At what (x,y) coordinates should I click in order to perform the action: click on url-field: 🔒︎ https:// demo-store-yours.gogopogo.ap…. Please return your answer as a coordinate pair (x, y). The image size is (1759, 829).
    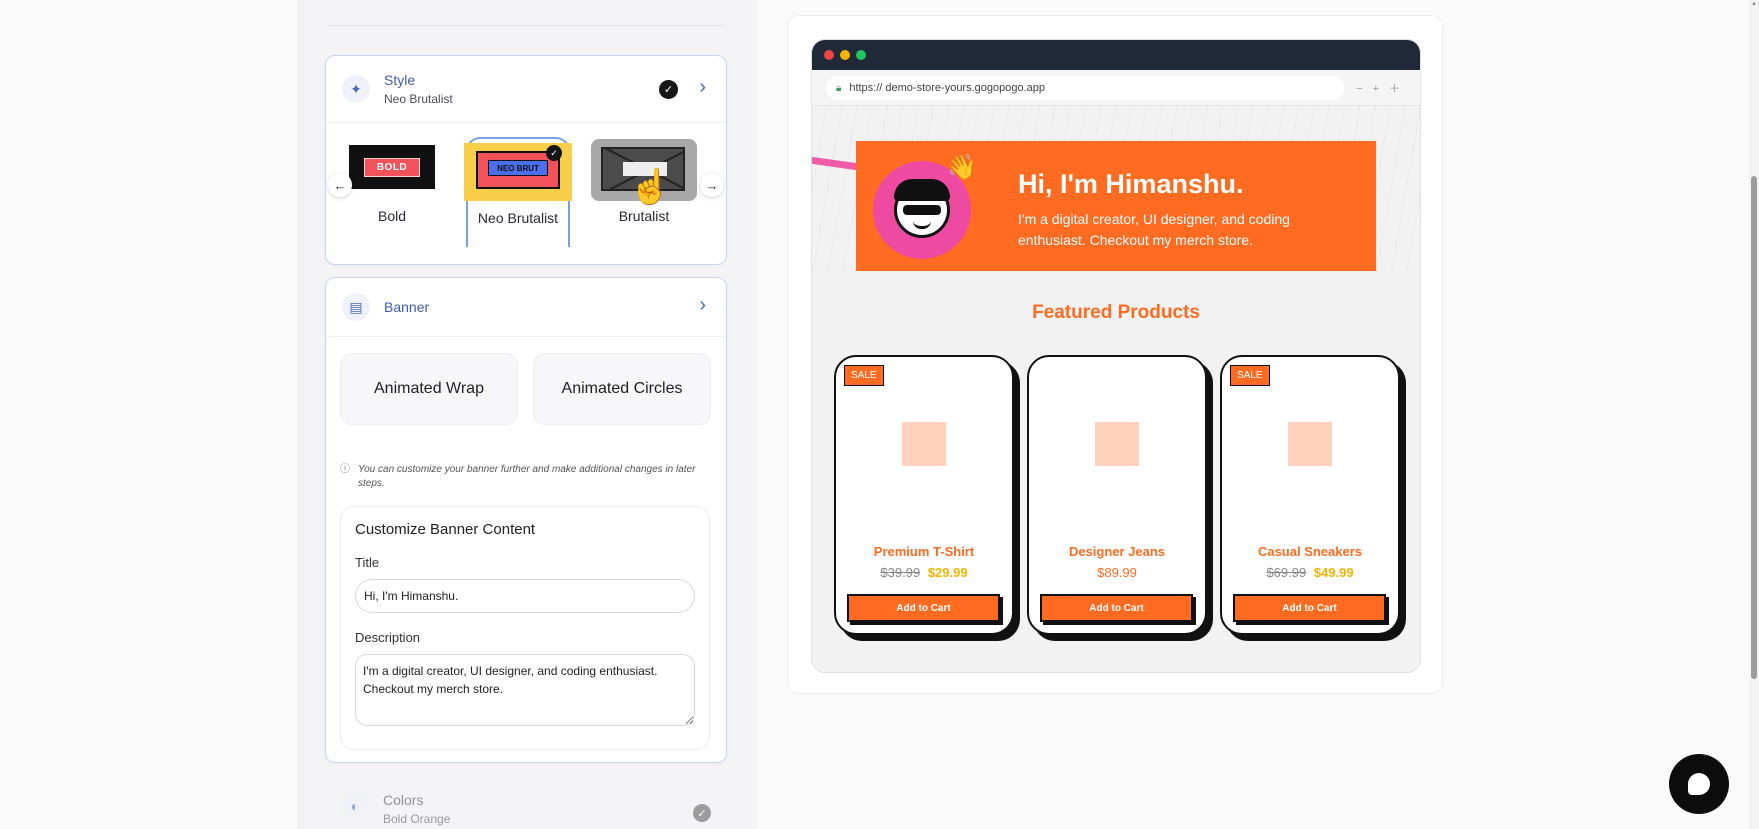
    Looking at the image, I should click on (1085, 88).